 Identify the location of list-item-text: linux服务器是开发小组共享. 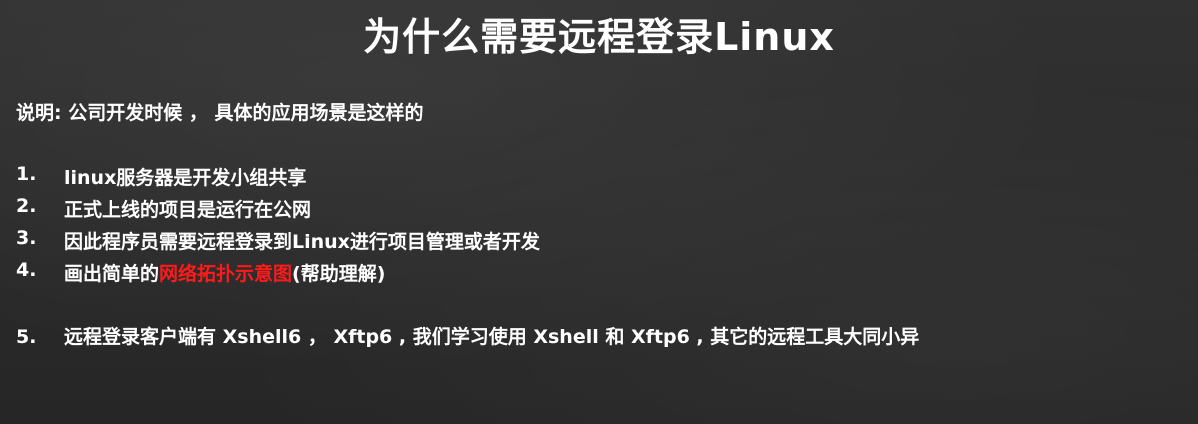
(185, 178).